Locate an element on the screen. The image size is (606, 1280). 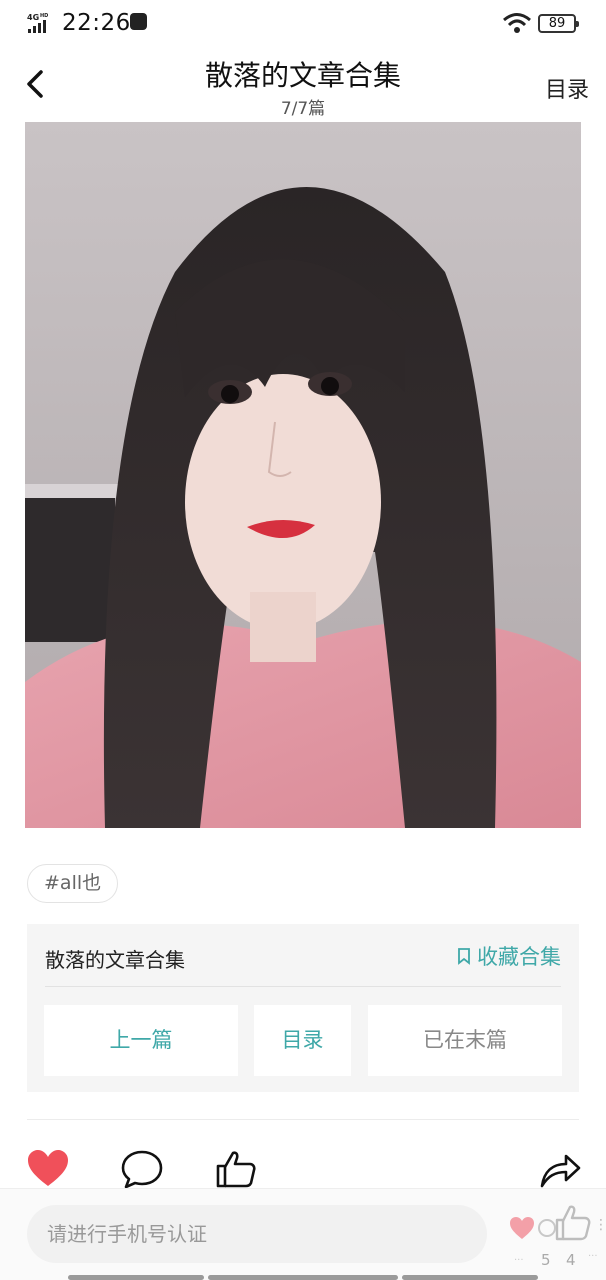
collection-card: 散落的文章合集 收藏合集 上一篇 目录 已在末篇 is located at coordinates (303, 1008).